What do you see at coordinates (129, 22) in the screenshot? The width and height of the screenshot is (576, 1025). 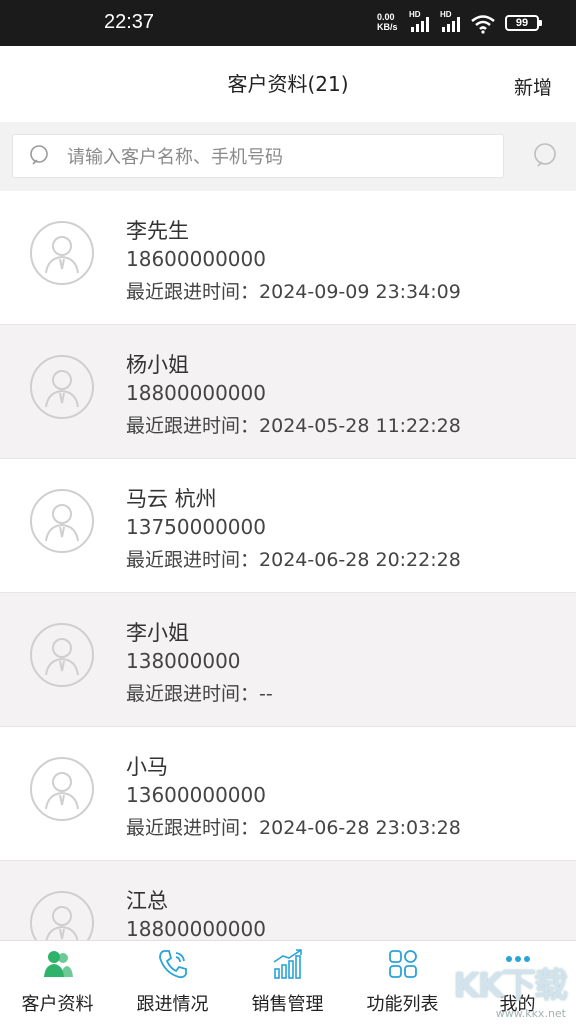 I see `status-time: 22:37` at bounding box center [129, 22].